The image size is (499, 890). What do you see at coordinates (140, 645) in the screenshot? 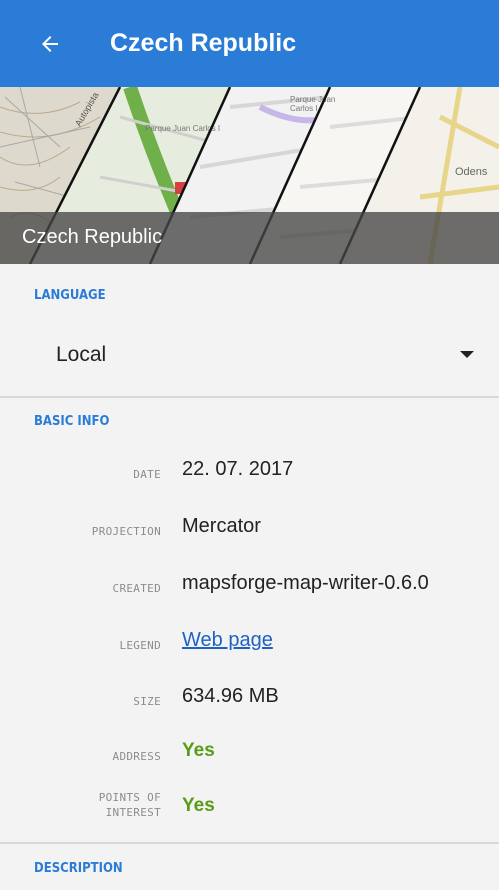
I see `info-label: LEGEND` at bounding box center [140, 645].